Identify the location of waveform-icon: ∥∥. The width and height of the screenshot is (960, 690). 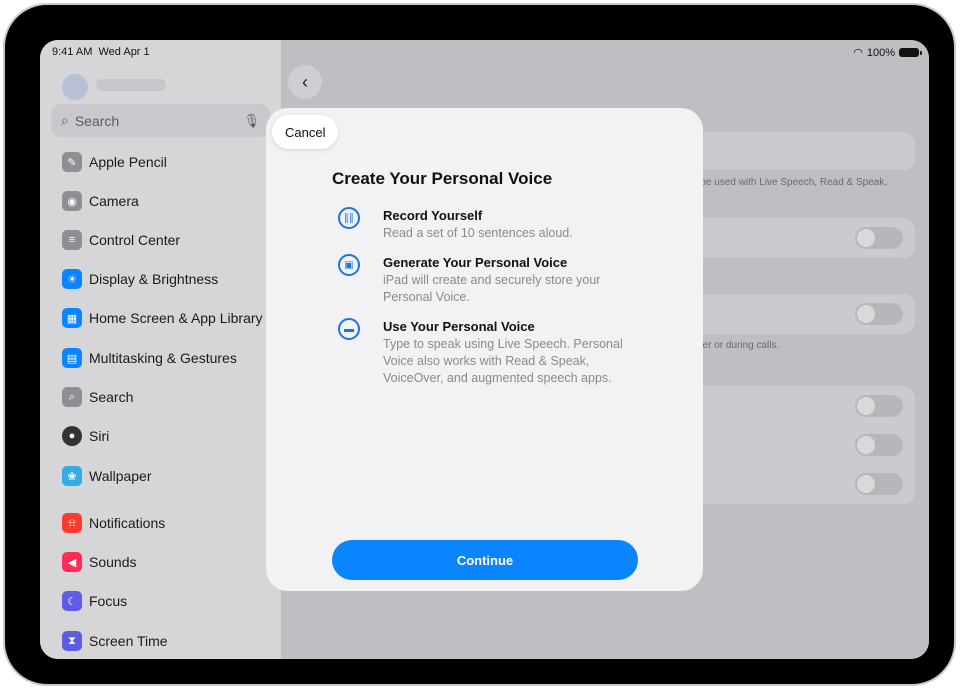
(349, 218).